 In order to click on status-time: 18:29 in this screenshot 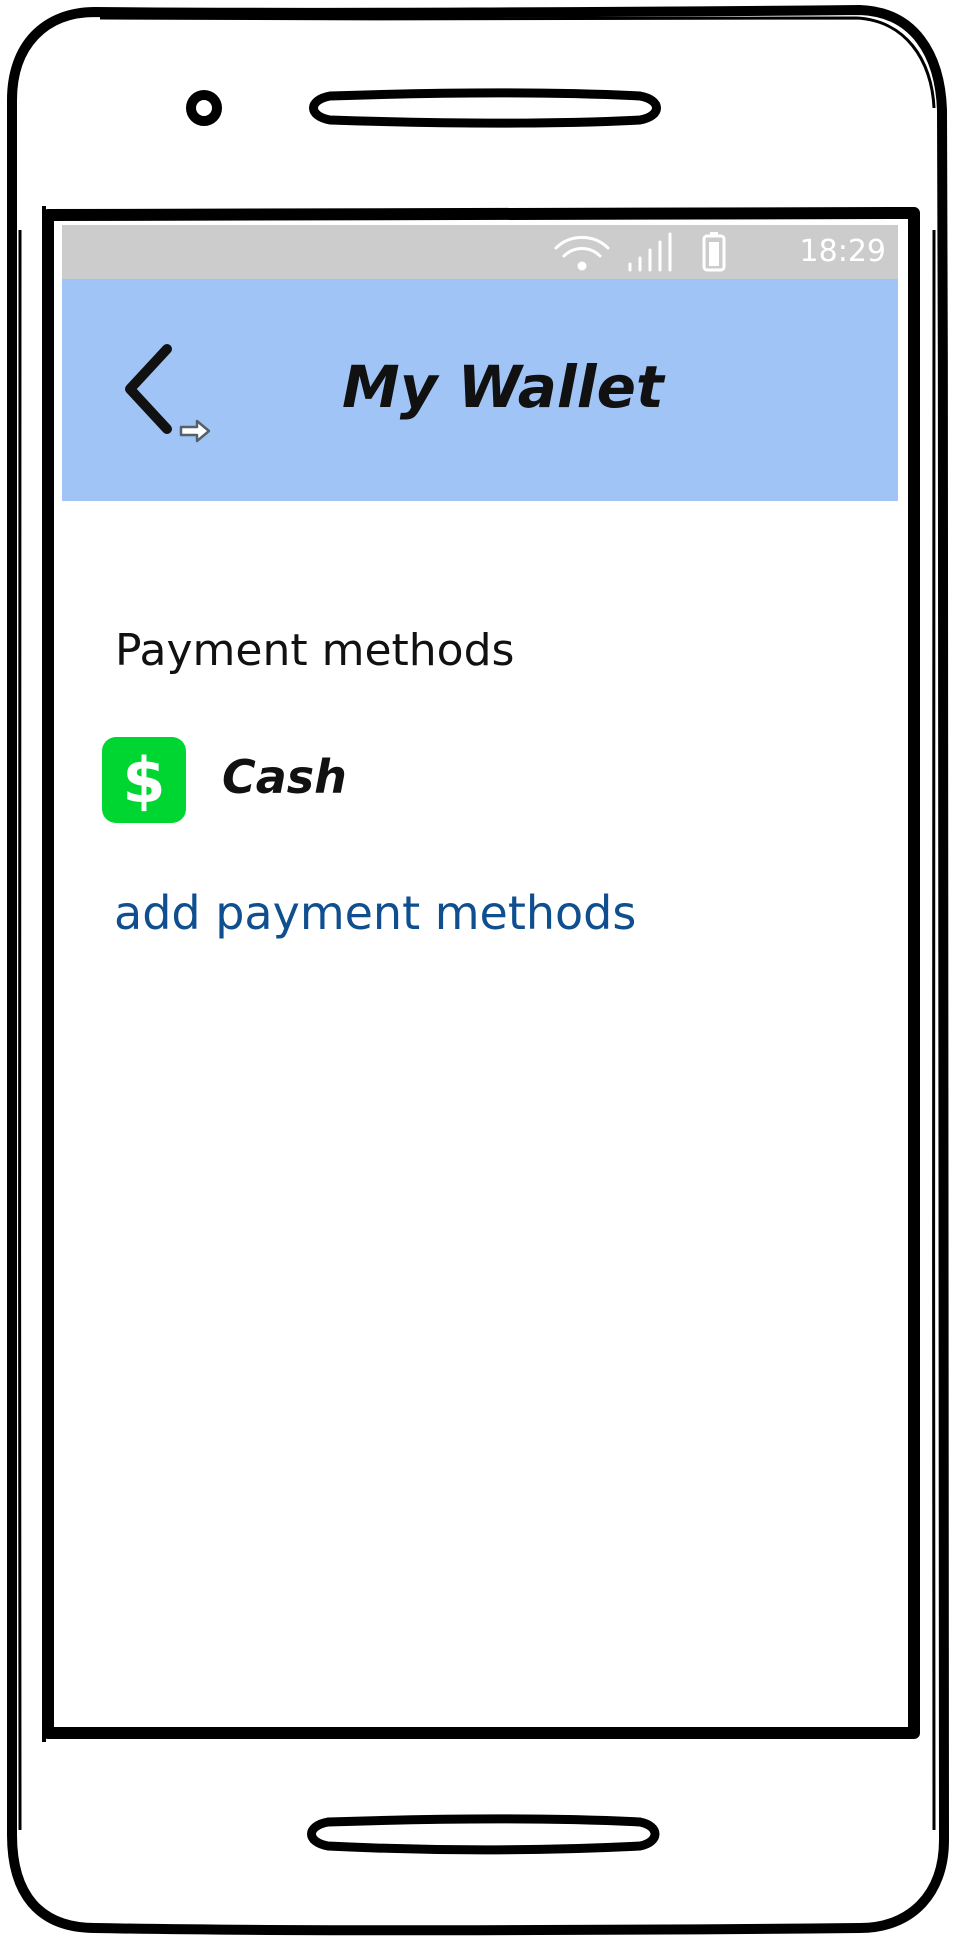, I will do `click(842, 251)`.